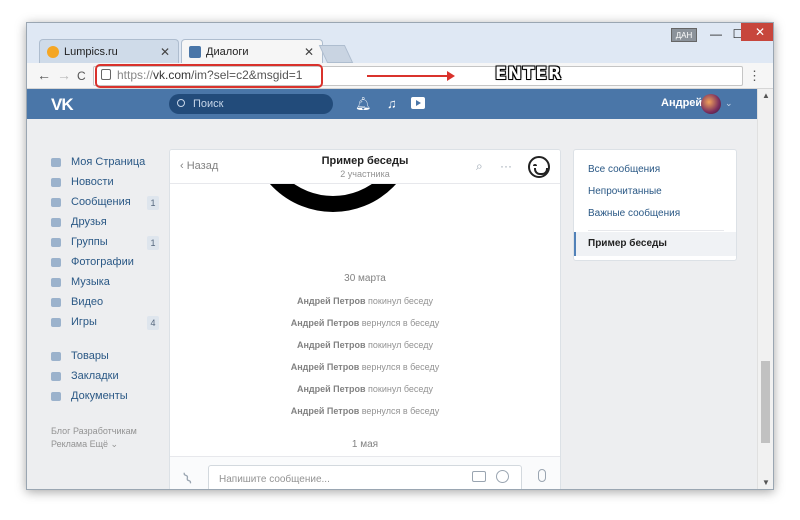  I want to click on chat-icon, so click(56, 202).